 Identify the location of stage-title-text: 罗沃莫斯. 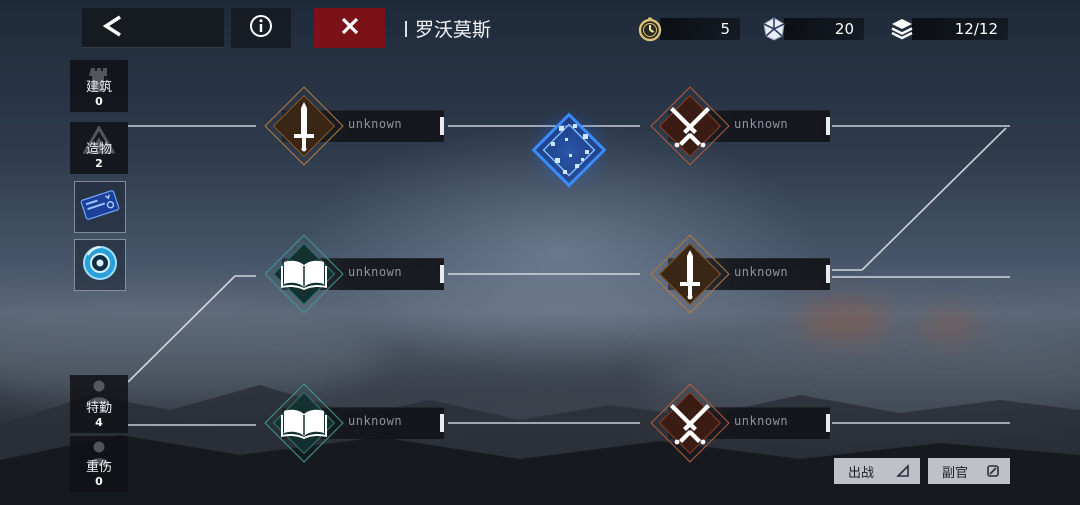
(453, 30).